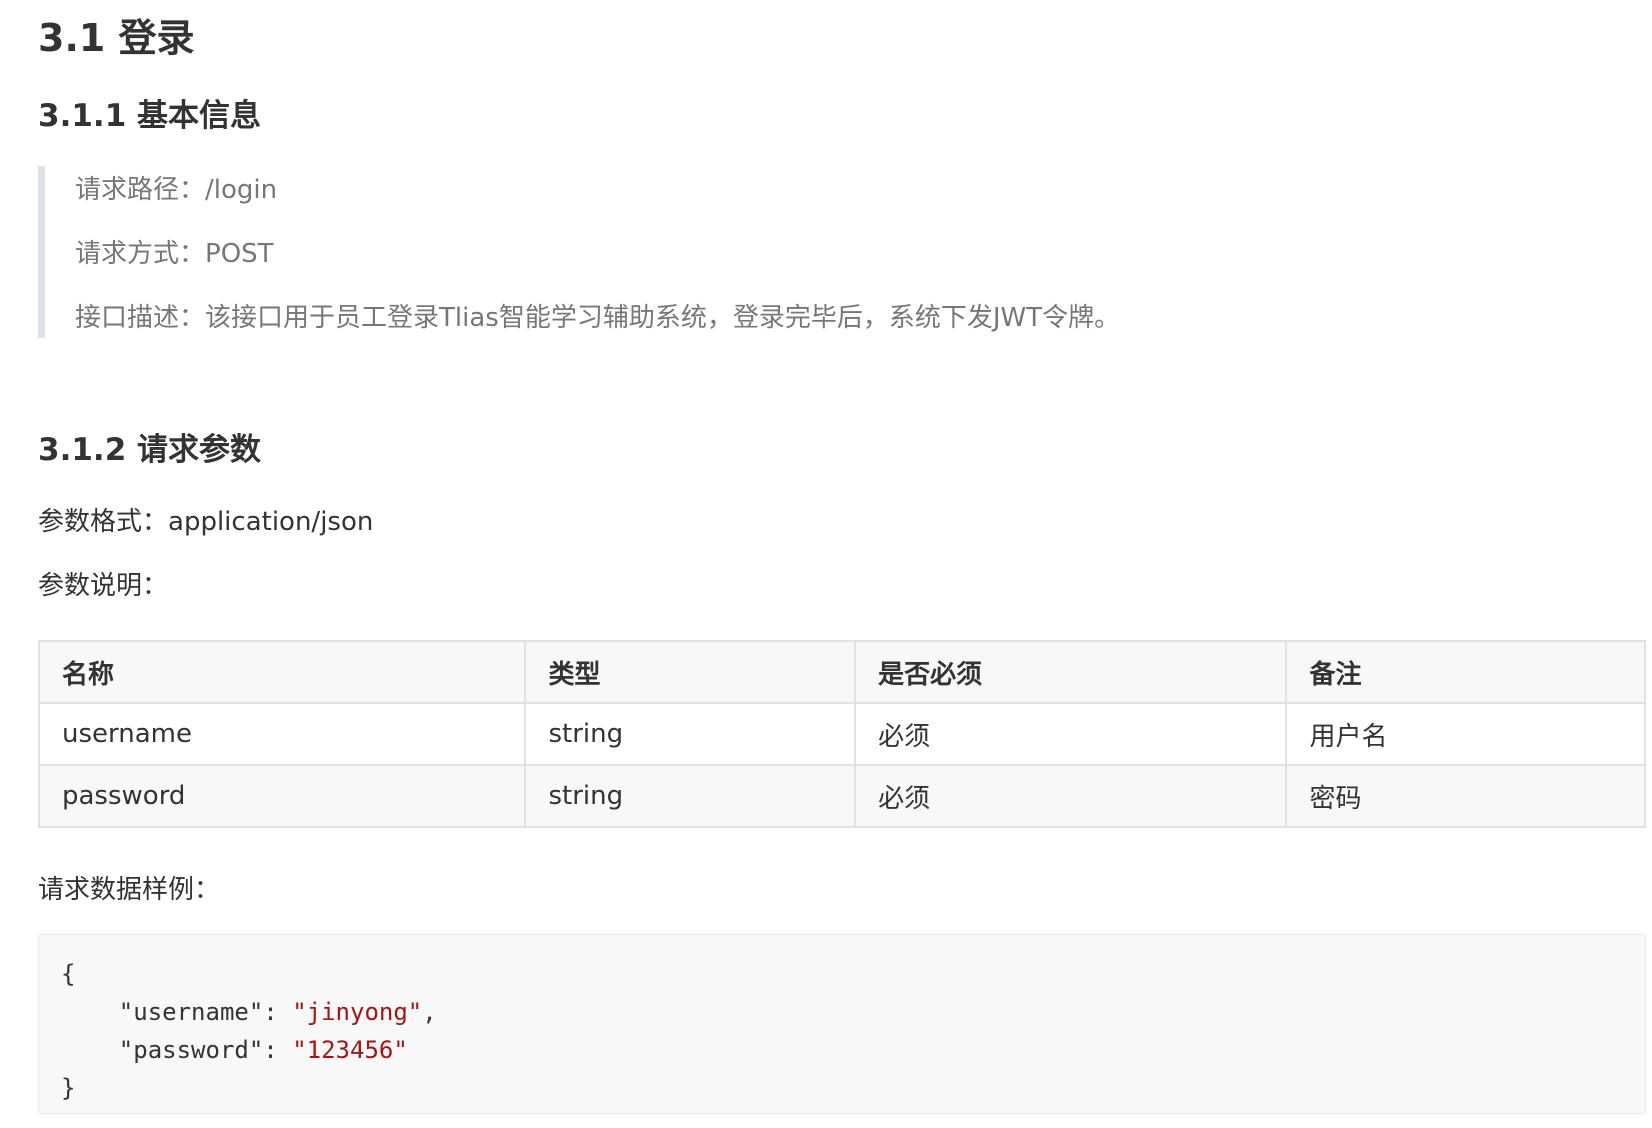  What do you see at coordinates (429, 1012) in the screenshot?
I see `code-trailing: ,` at bounding box center [429, 1012].